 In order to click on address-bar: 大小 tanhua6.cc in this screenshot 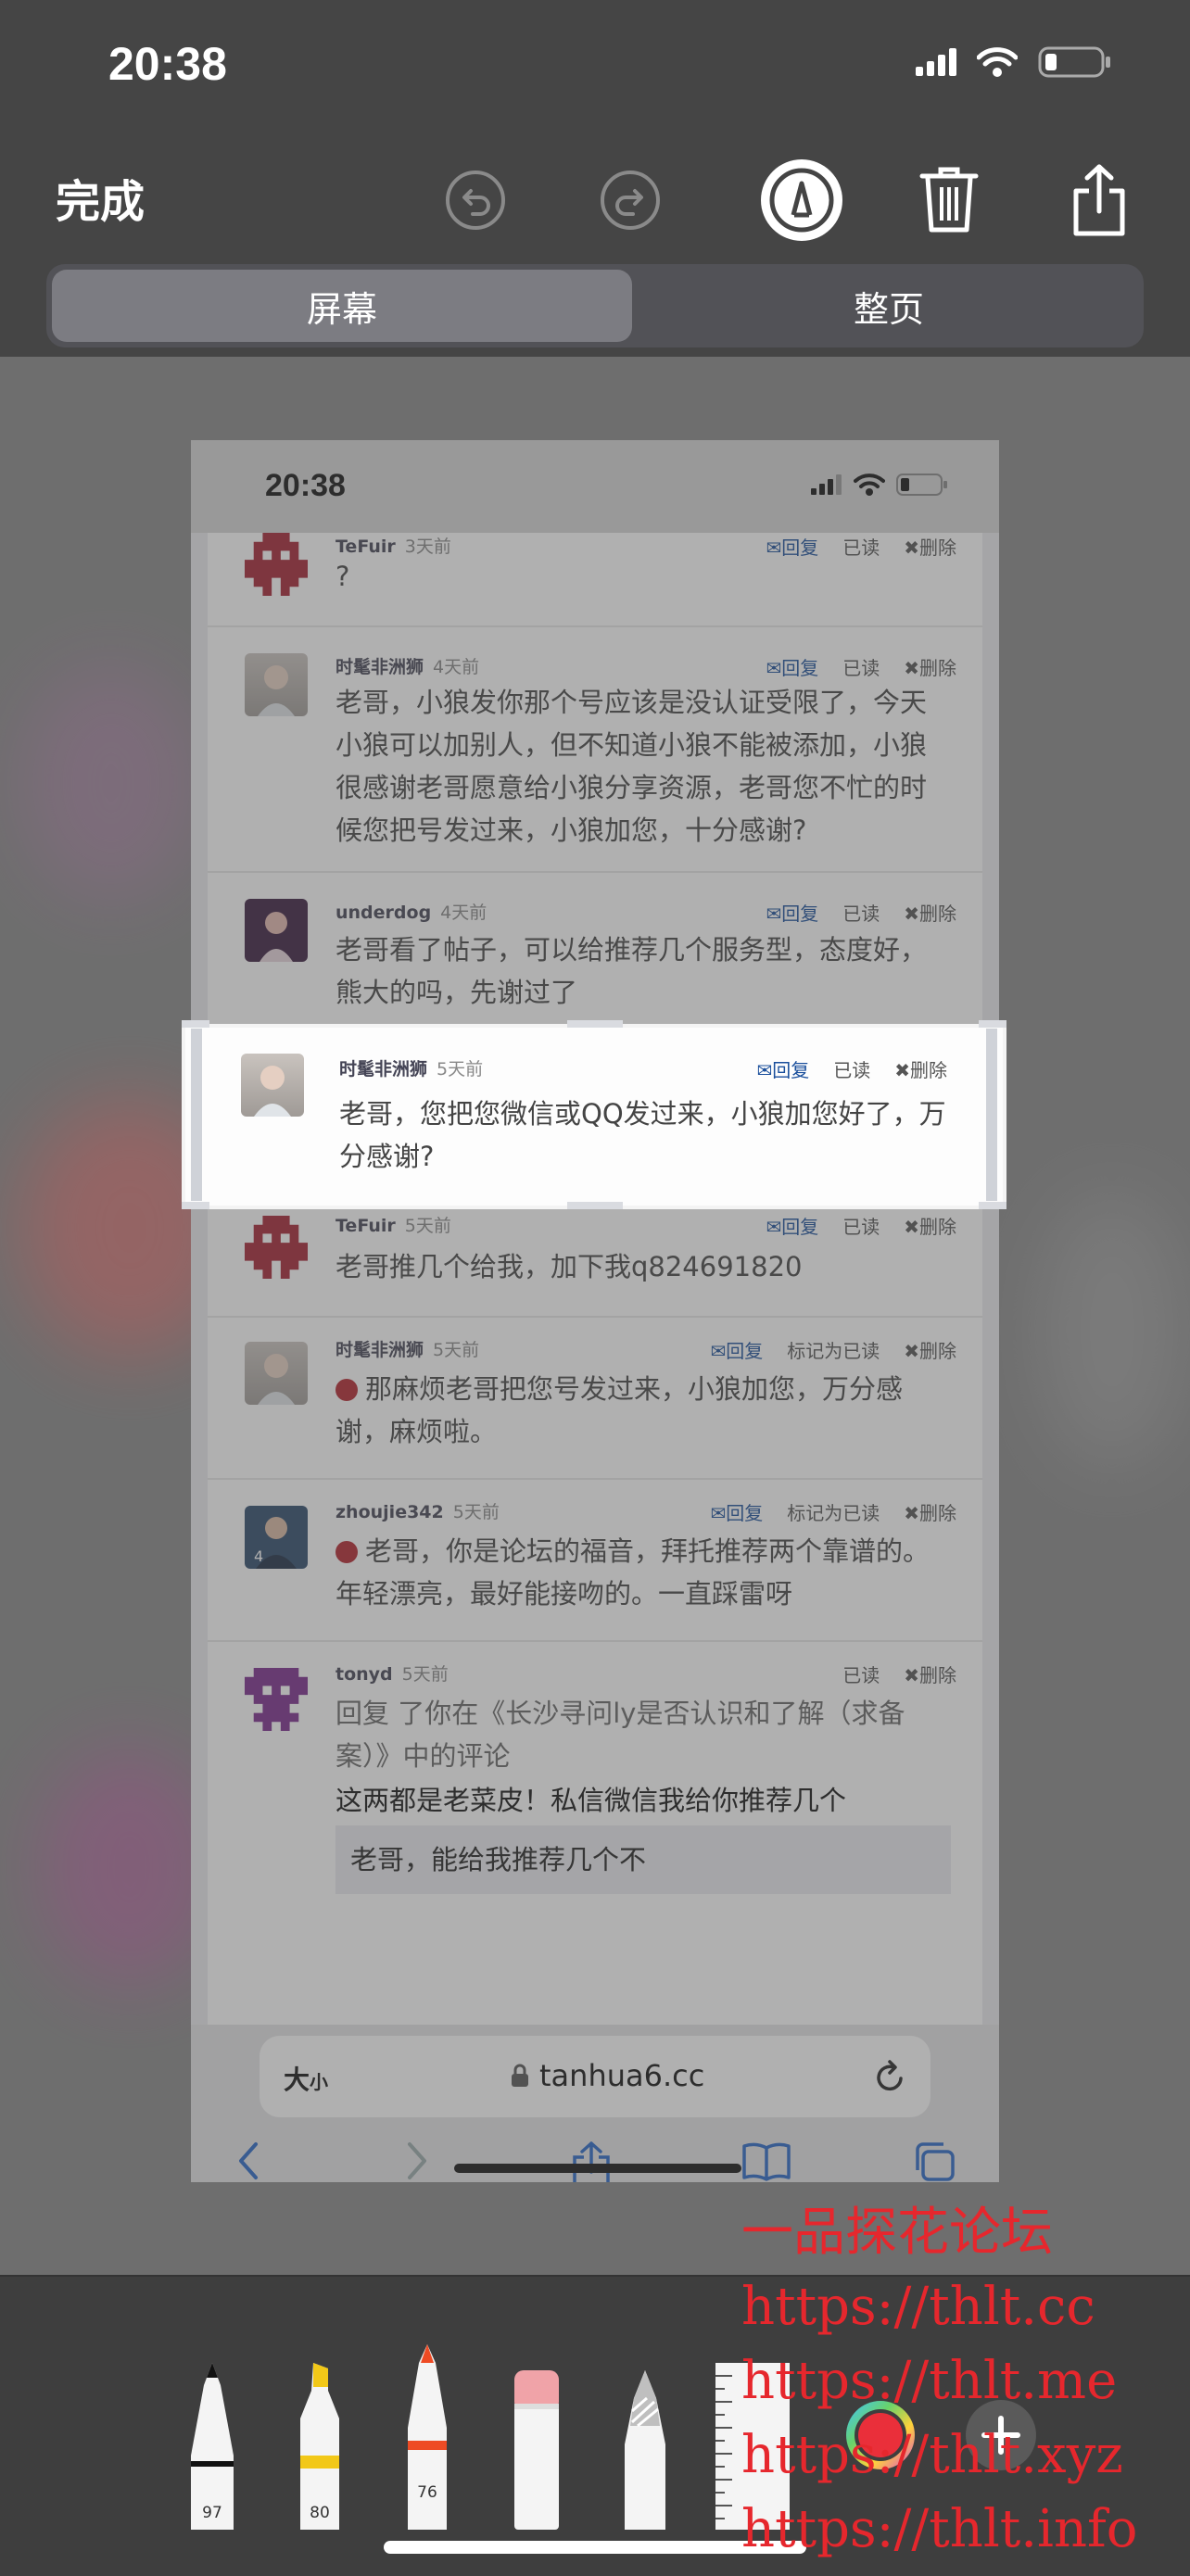, I will do `click(595, 2076)`.